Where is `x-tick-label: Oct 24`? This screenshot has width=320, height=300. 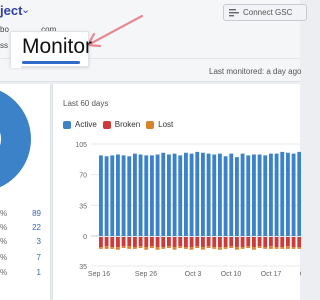 x-tick-label: Oct 24 is located at coordinates (300, 274).